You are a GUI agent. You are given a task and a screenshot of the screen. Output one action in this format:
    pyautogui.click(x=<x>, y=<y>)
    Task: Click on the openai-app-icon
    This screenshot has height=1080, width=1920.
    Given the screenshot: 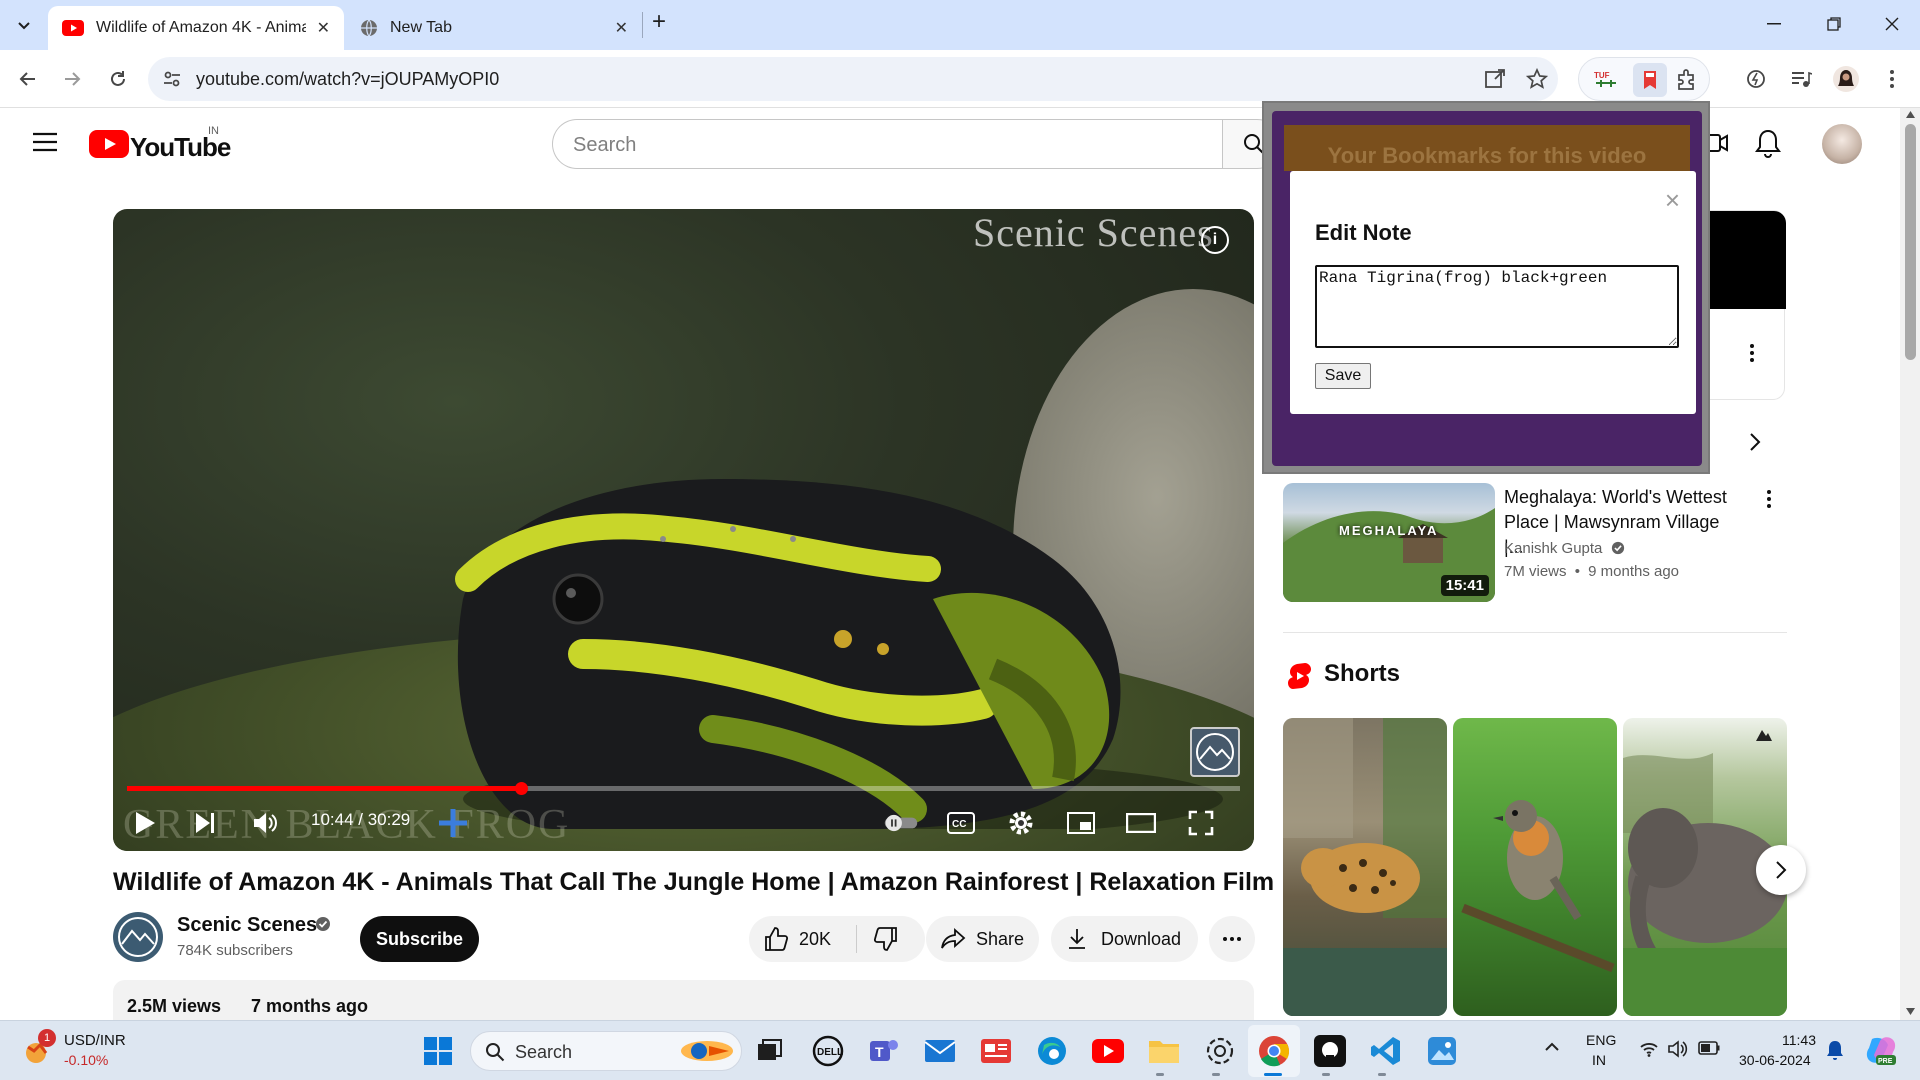 What is the action you would take?
    pyautogui.click(x=1220, y=1051)
    